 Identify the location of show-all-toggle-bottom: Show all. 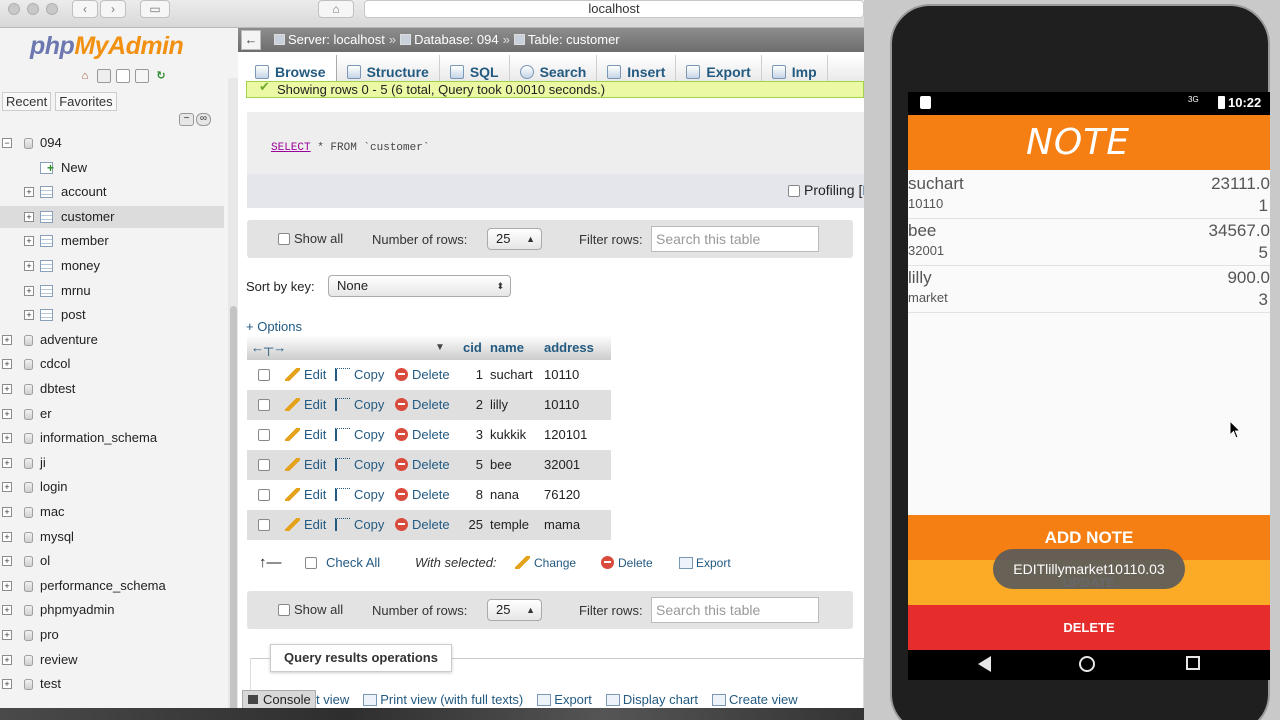
(310, 609).